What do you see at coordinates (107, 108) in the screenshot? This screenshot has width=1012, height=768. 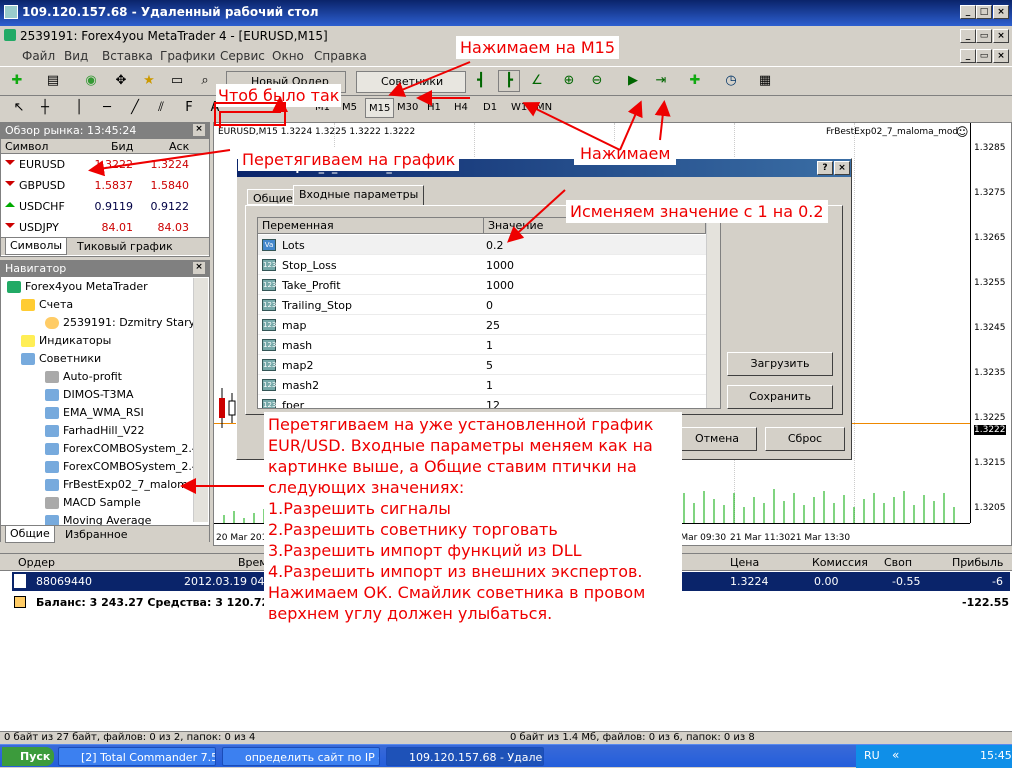 I see `hline-icon: ─` at bounding box center [107, 108].